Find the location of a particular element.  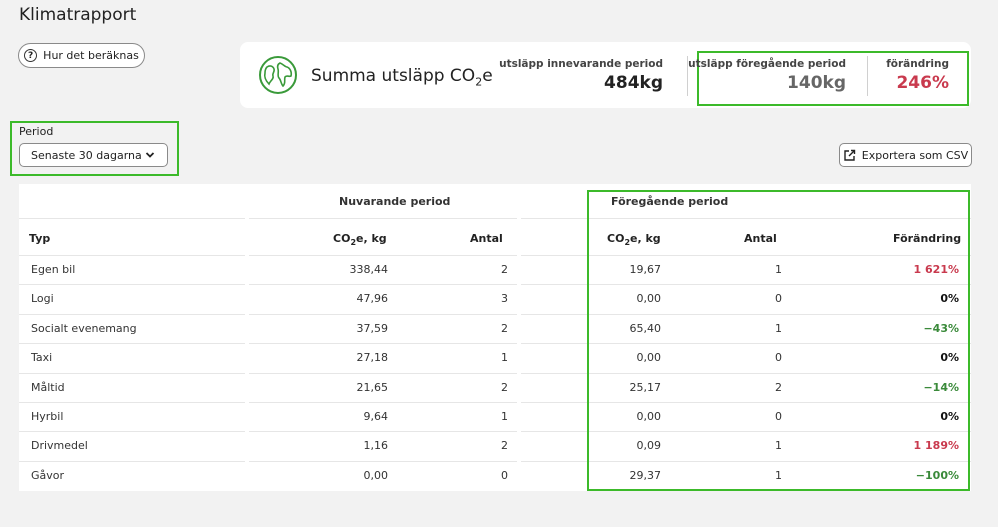

cell-current-co2: 338,44 is located at coordinates (369, 269).